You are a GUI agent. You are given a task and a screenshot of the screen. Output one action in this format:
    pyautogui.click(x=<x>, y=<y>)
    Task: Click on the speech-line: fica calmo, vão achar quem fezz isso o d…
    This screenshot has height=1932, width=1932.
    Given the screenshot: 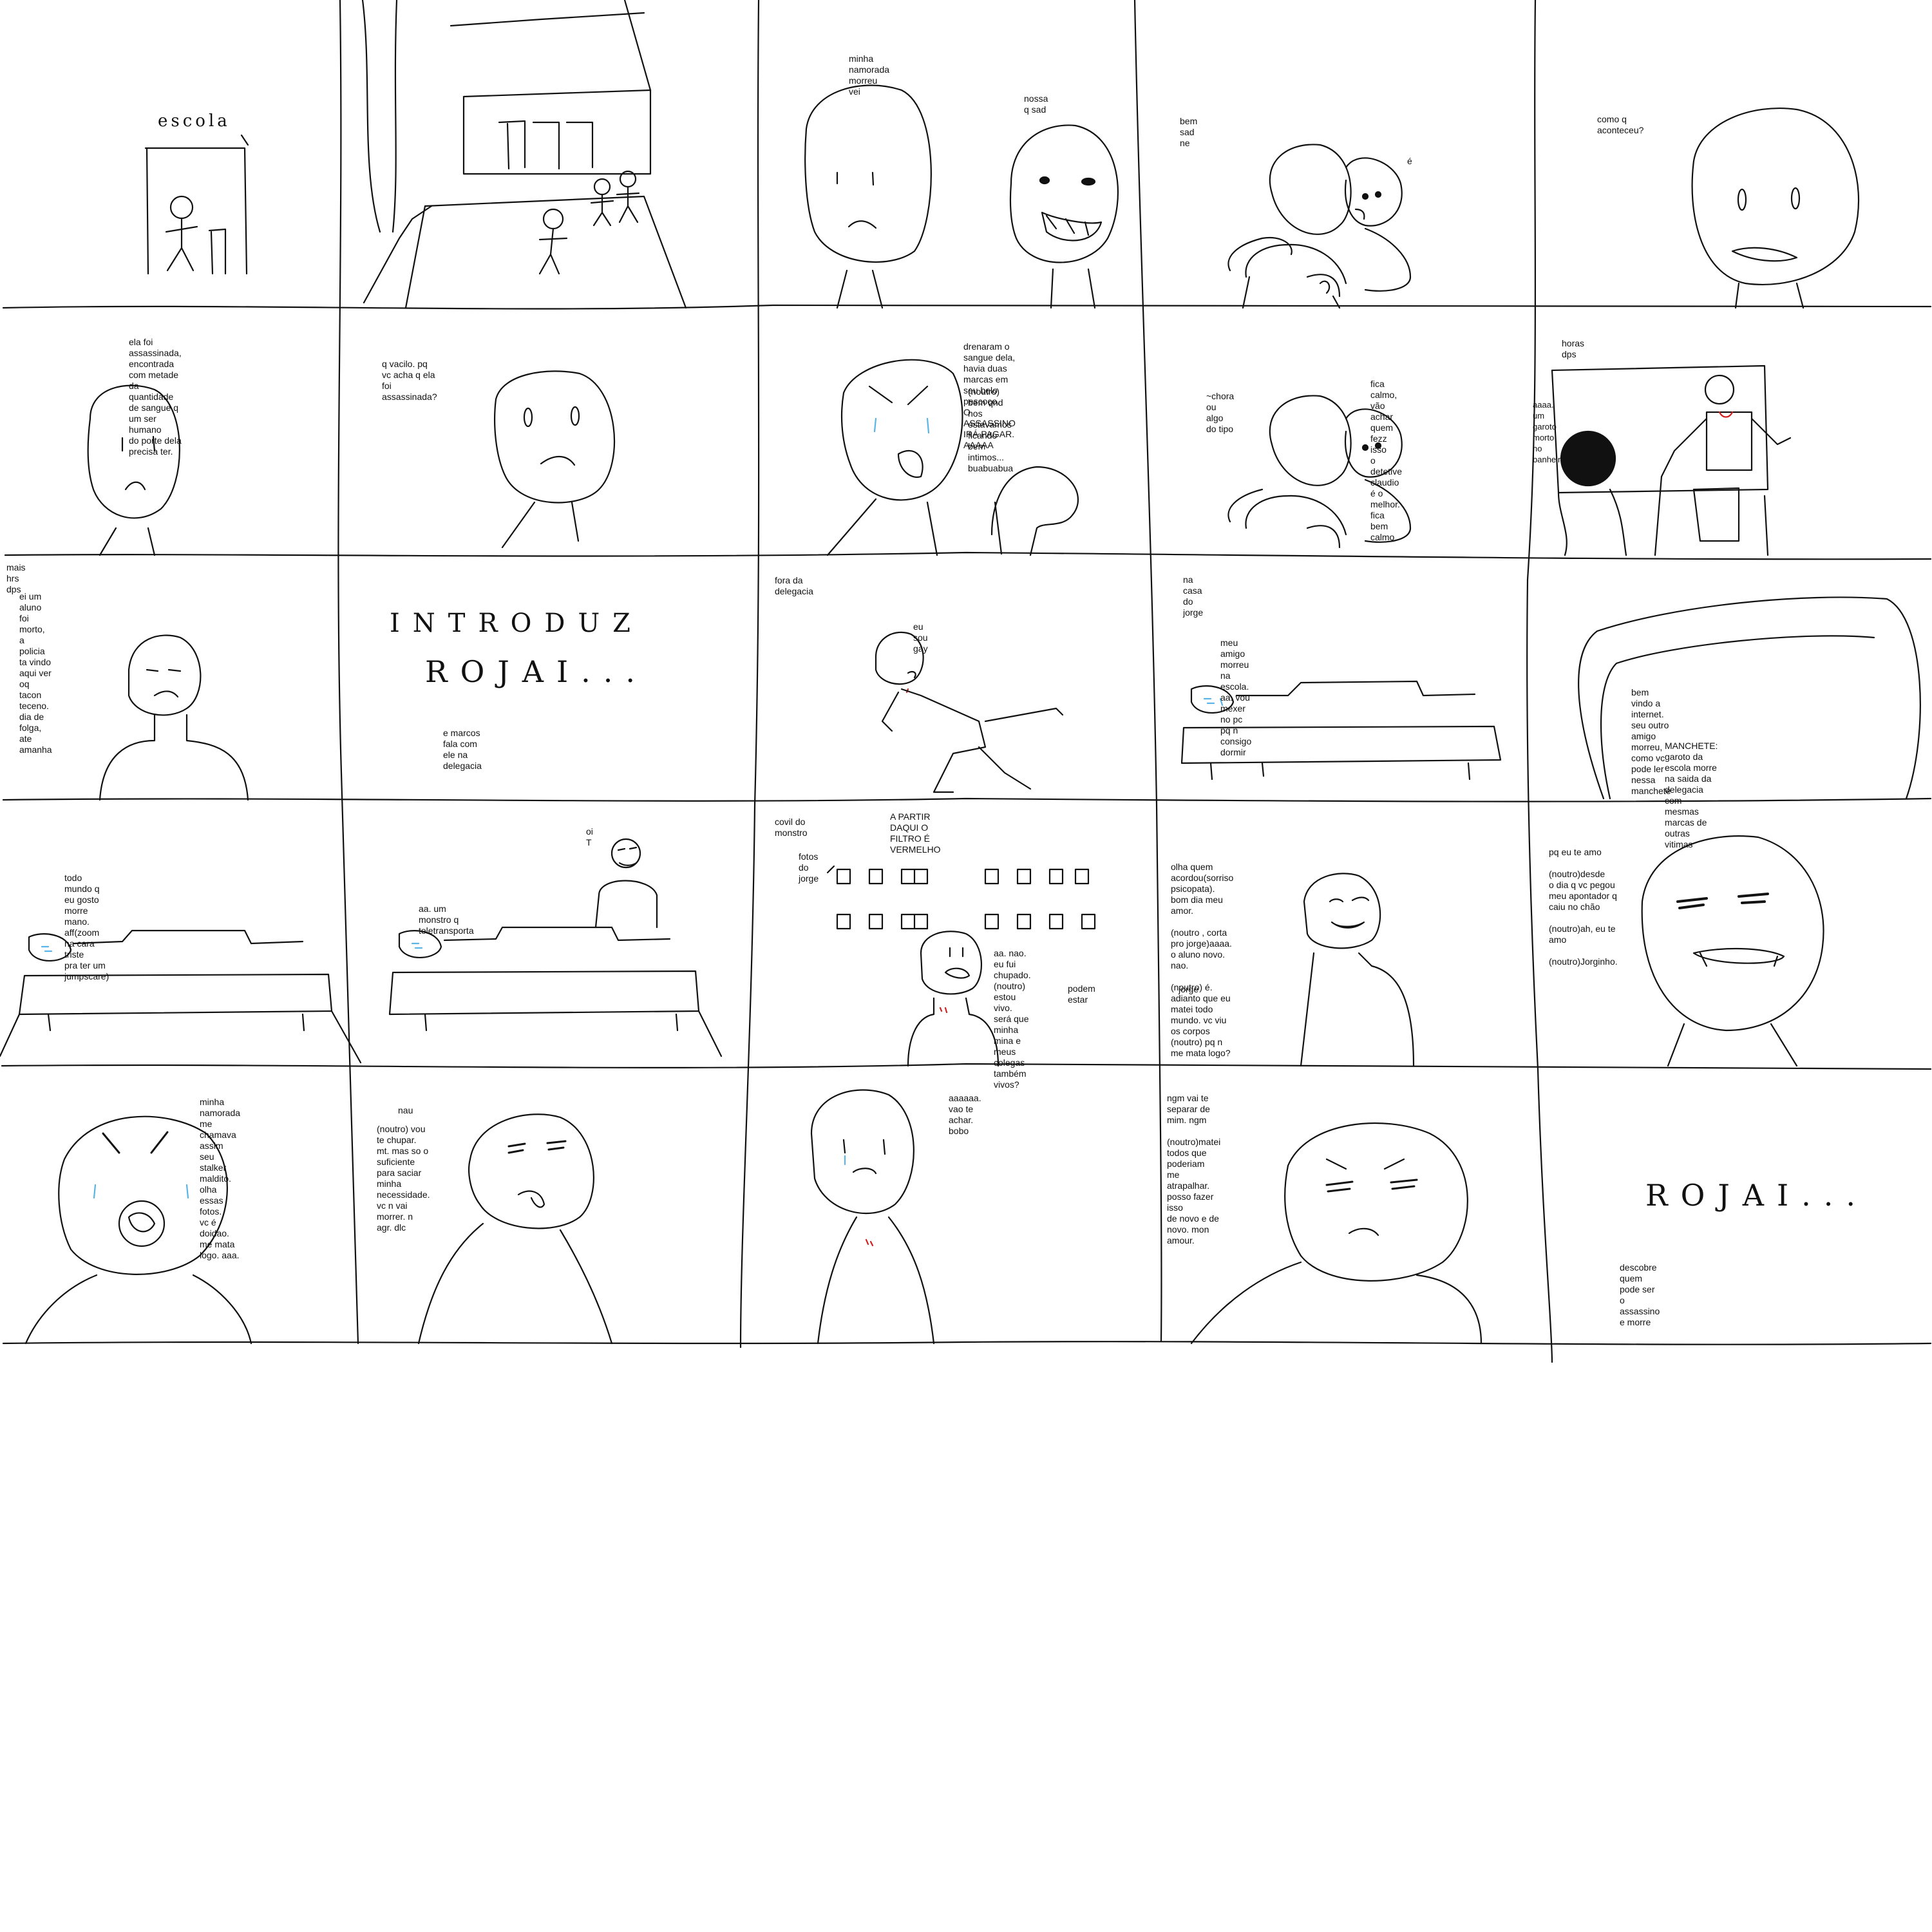 What is the action you would take?
    pyautogui.click(x=1386, y=461)
    